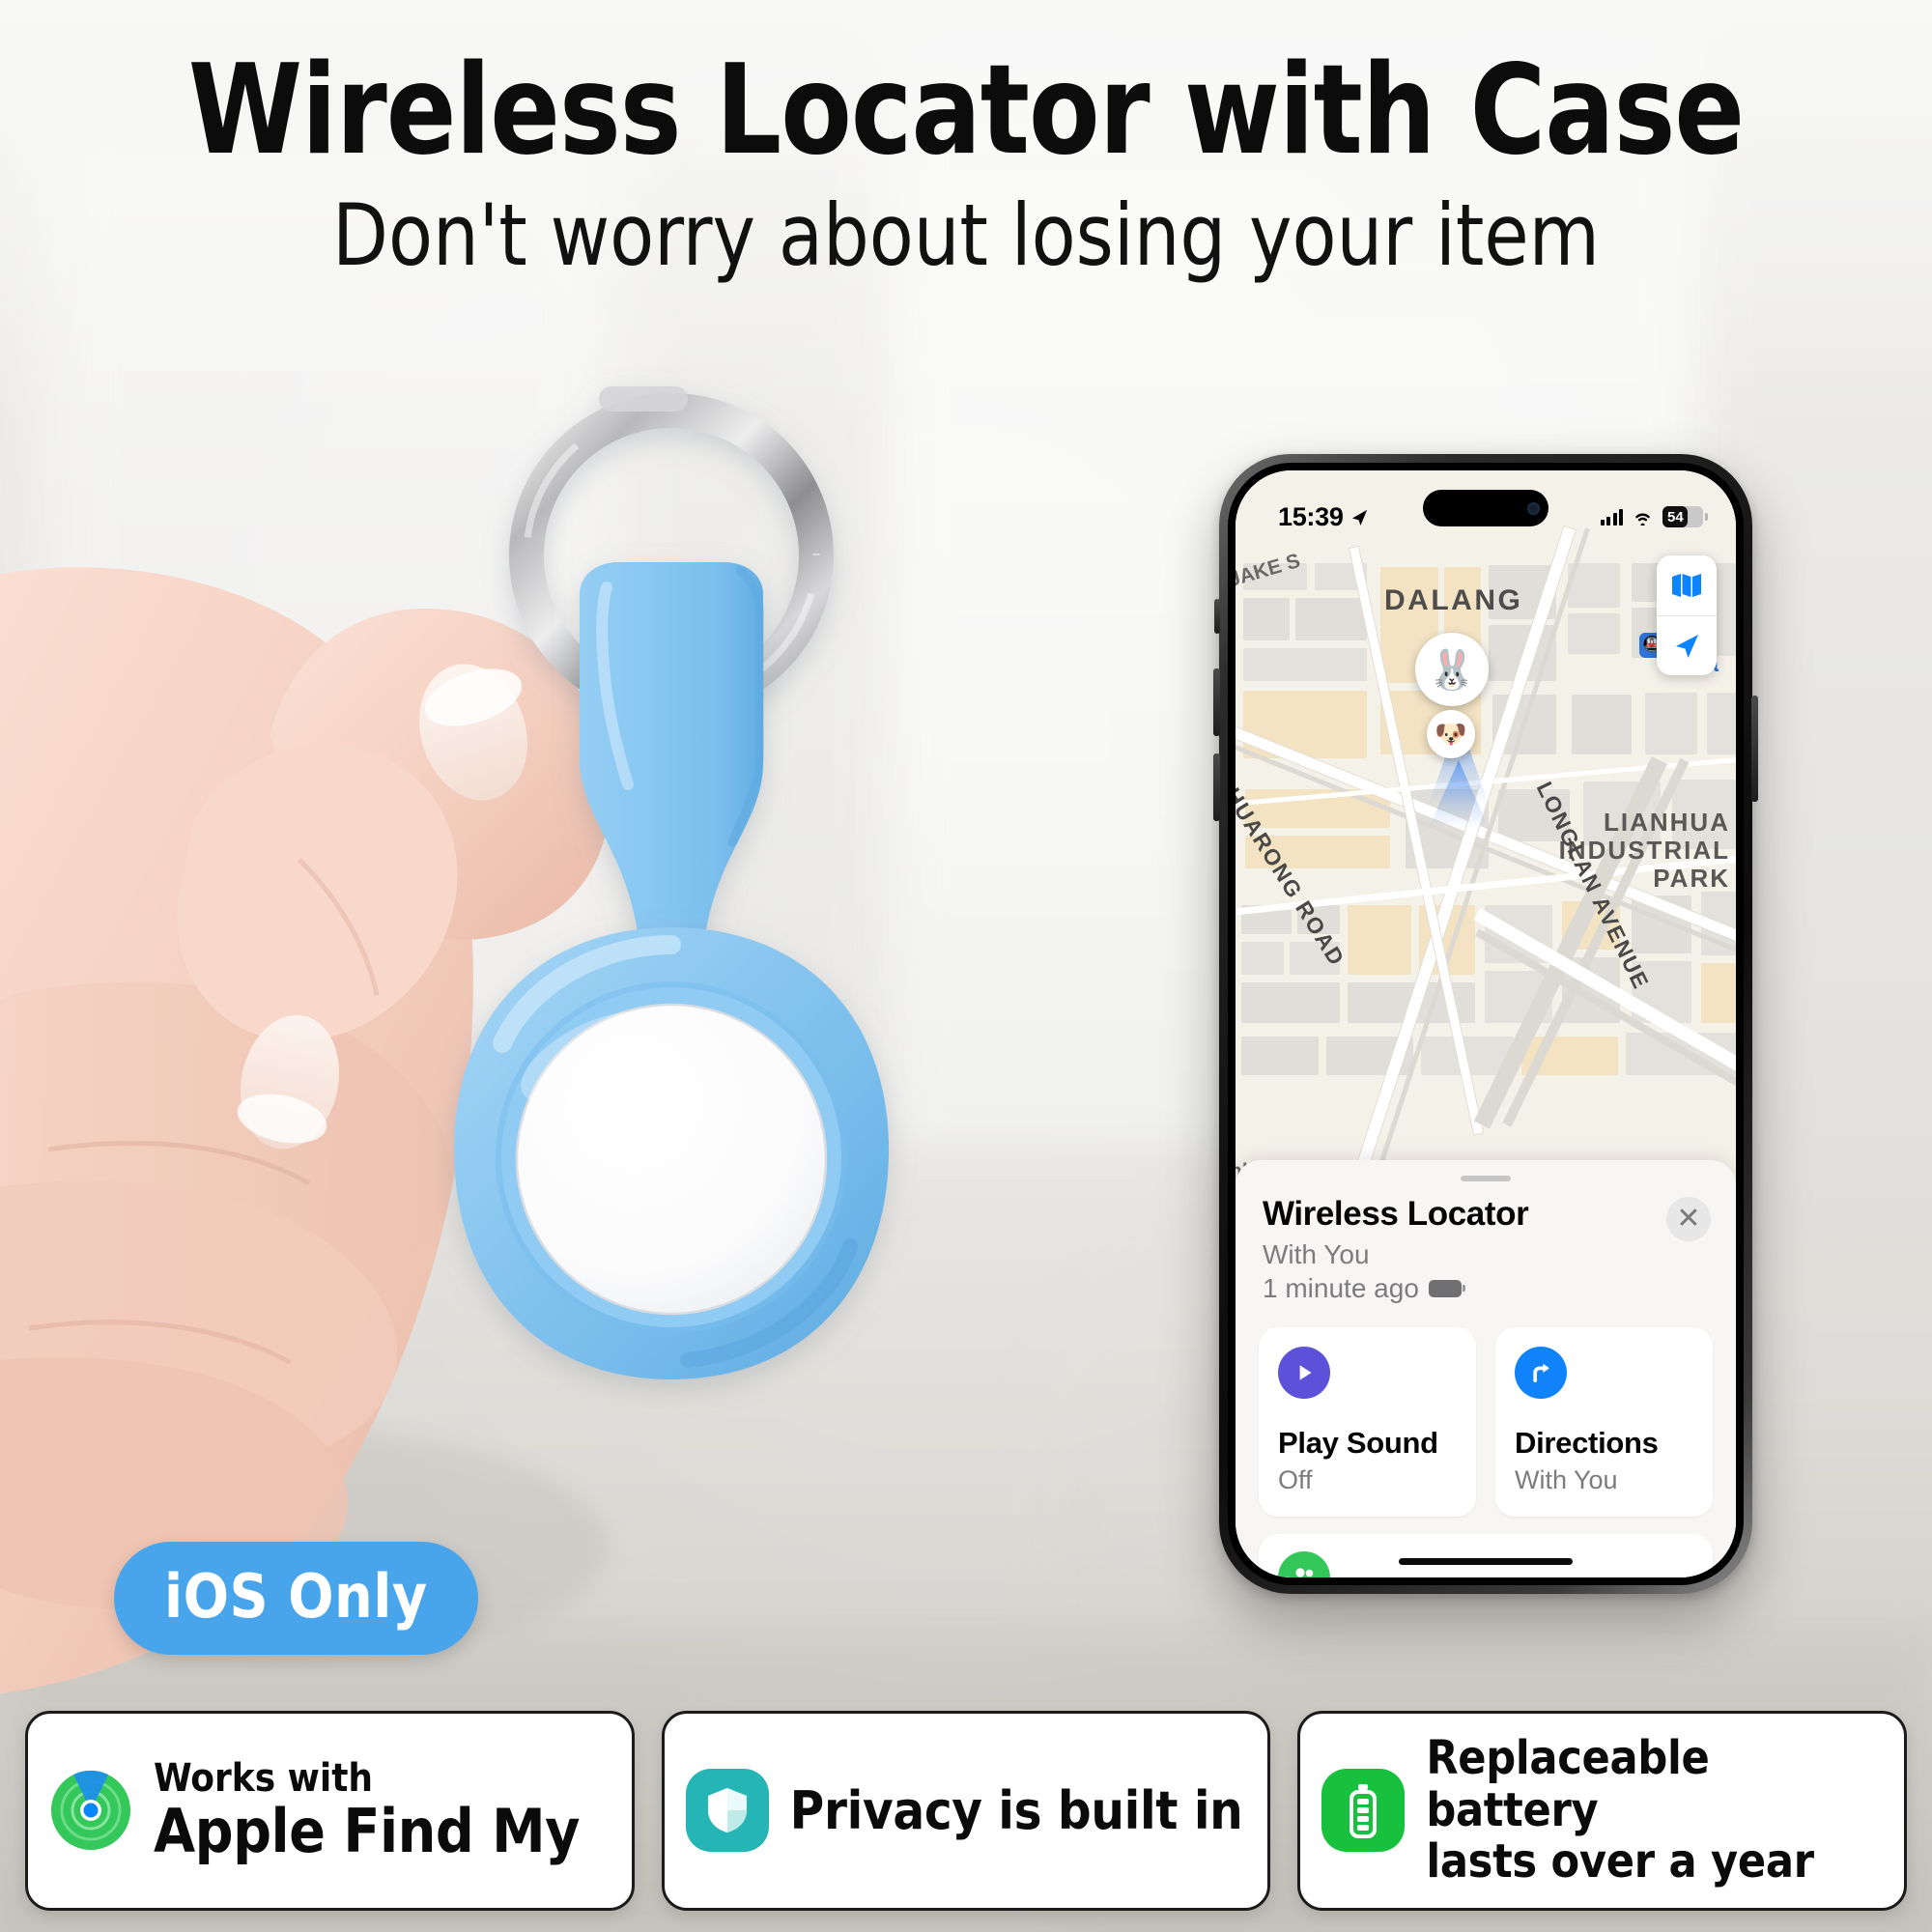 This screenshot has width=1932, height=1932. What do you see at coordinates (966, 235) in the screenshot?
I see `page-subtitle: Don't worry about losing your item` at bounding box center [966, 235].